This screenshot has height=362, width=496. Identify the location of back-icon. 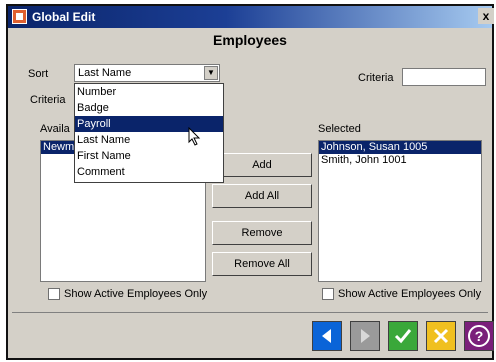
(326, 336).